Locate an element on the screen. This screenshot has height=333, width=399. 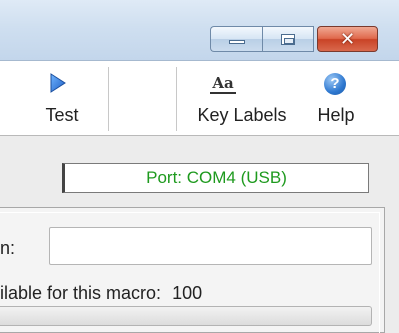
help-button: ? Help is located at coordinates (336, 98).